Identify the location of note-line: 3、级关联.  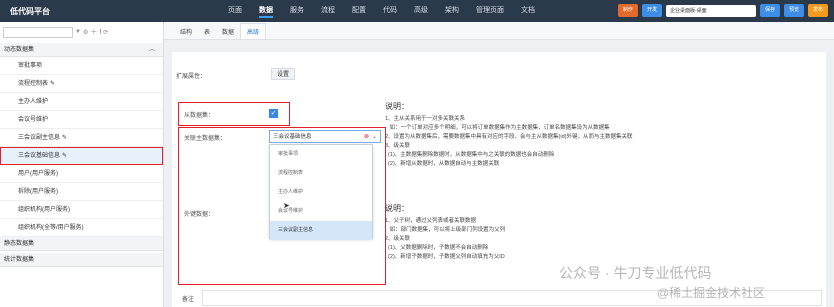
(398, 146).